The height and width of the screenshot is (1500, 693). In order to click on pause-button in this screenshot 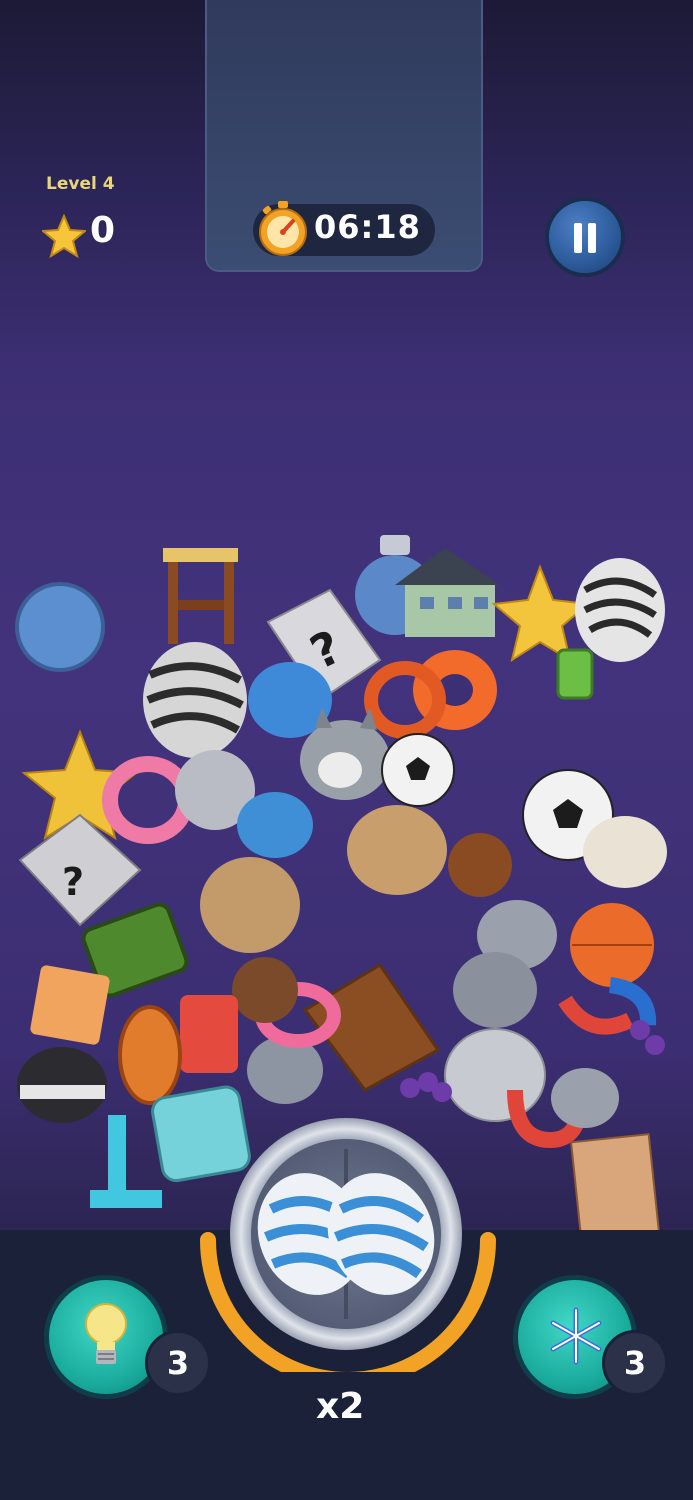, I will do `click(585, 237)`.